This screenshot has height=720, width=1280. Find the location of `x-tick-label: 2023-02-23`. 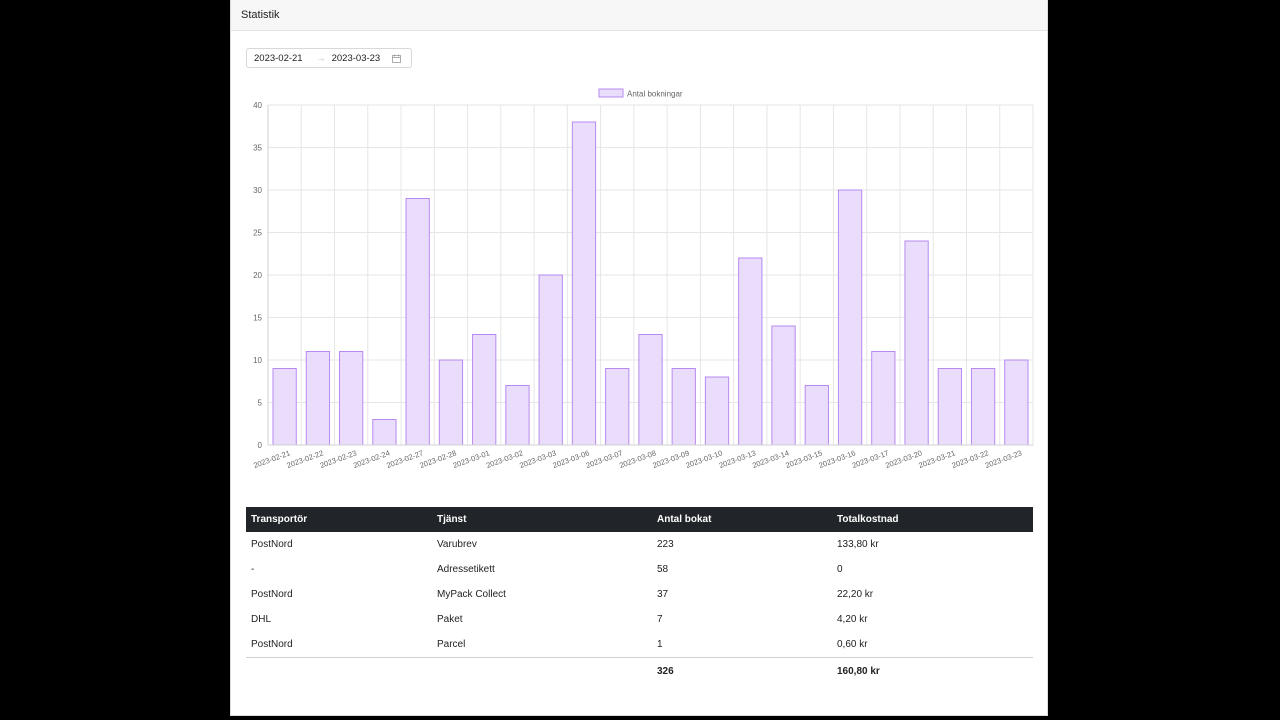

x-tick-label: 2023-02-23 is located at coordinates (338, 459).